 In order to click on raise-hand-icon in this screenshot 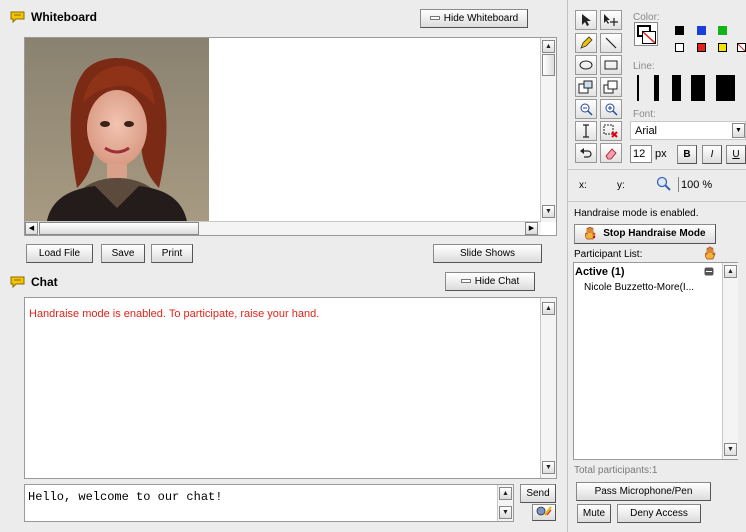, I will do `click(710, 253)`.